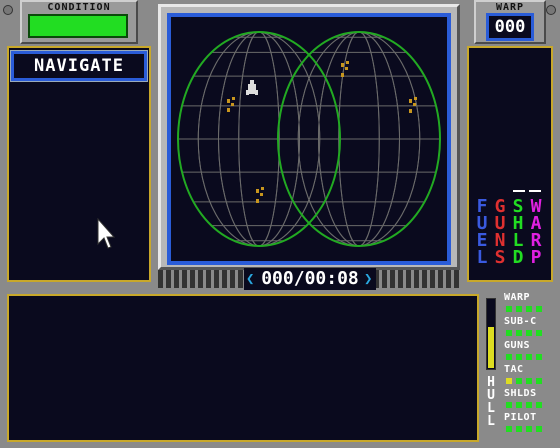 This screenshot has width=560, height=448. I want to click on hull-letter: L, so click(491, 421).